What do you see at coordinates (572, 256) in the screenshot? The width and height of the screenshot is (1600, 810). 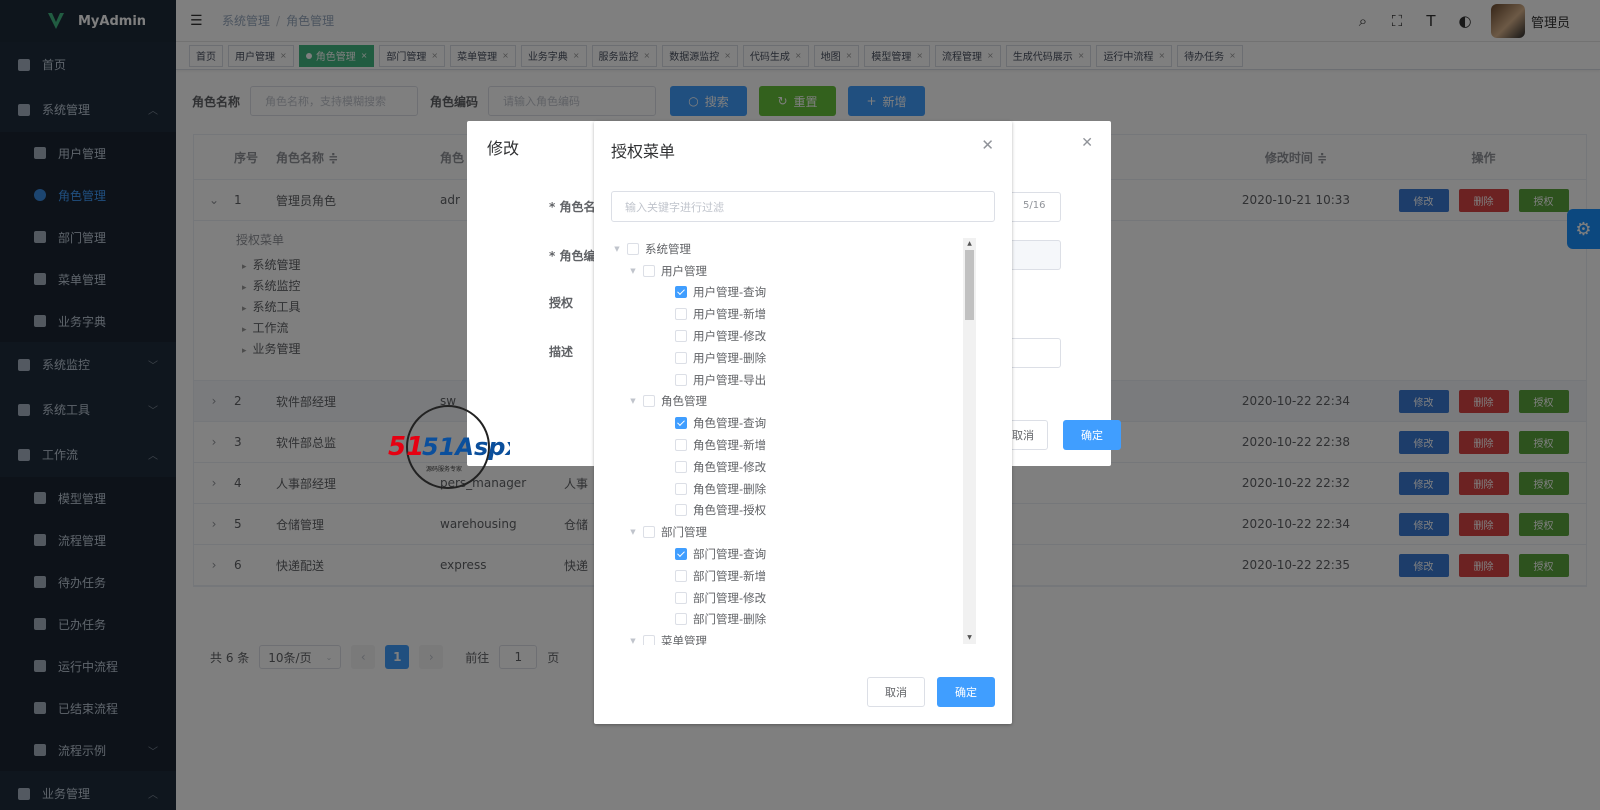 I see `edit-code-label: * 角色编` at bounding box center [572, 256].